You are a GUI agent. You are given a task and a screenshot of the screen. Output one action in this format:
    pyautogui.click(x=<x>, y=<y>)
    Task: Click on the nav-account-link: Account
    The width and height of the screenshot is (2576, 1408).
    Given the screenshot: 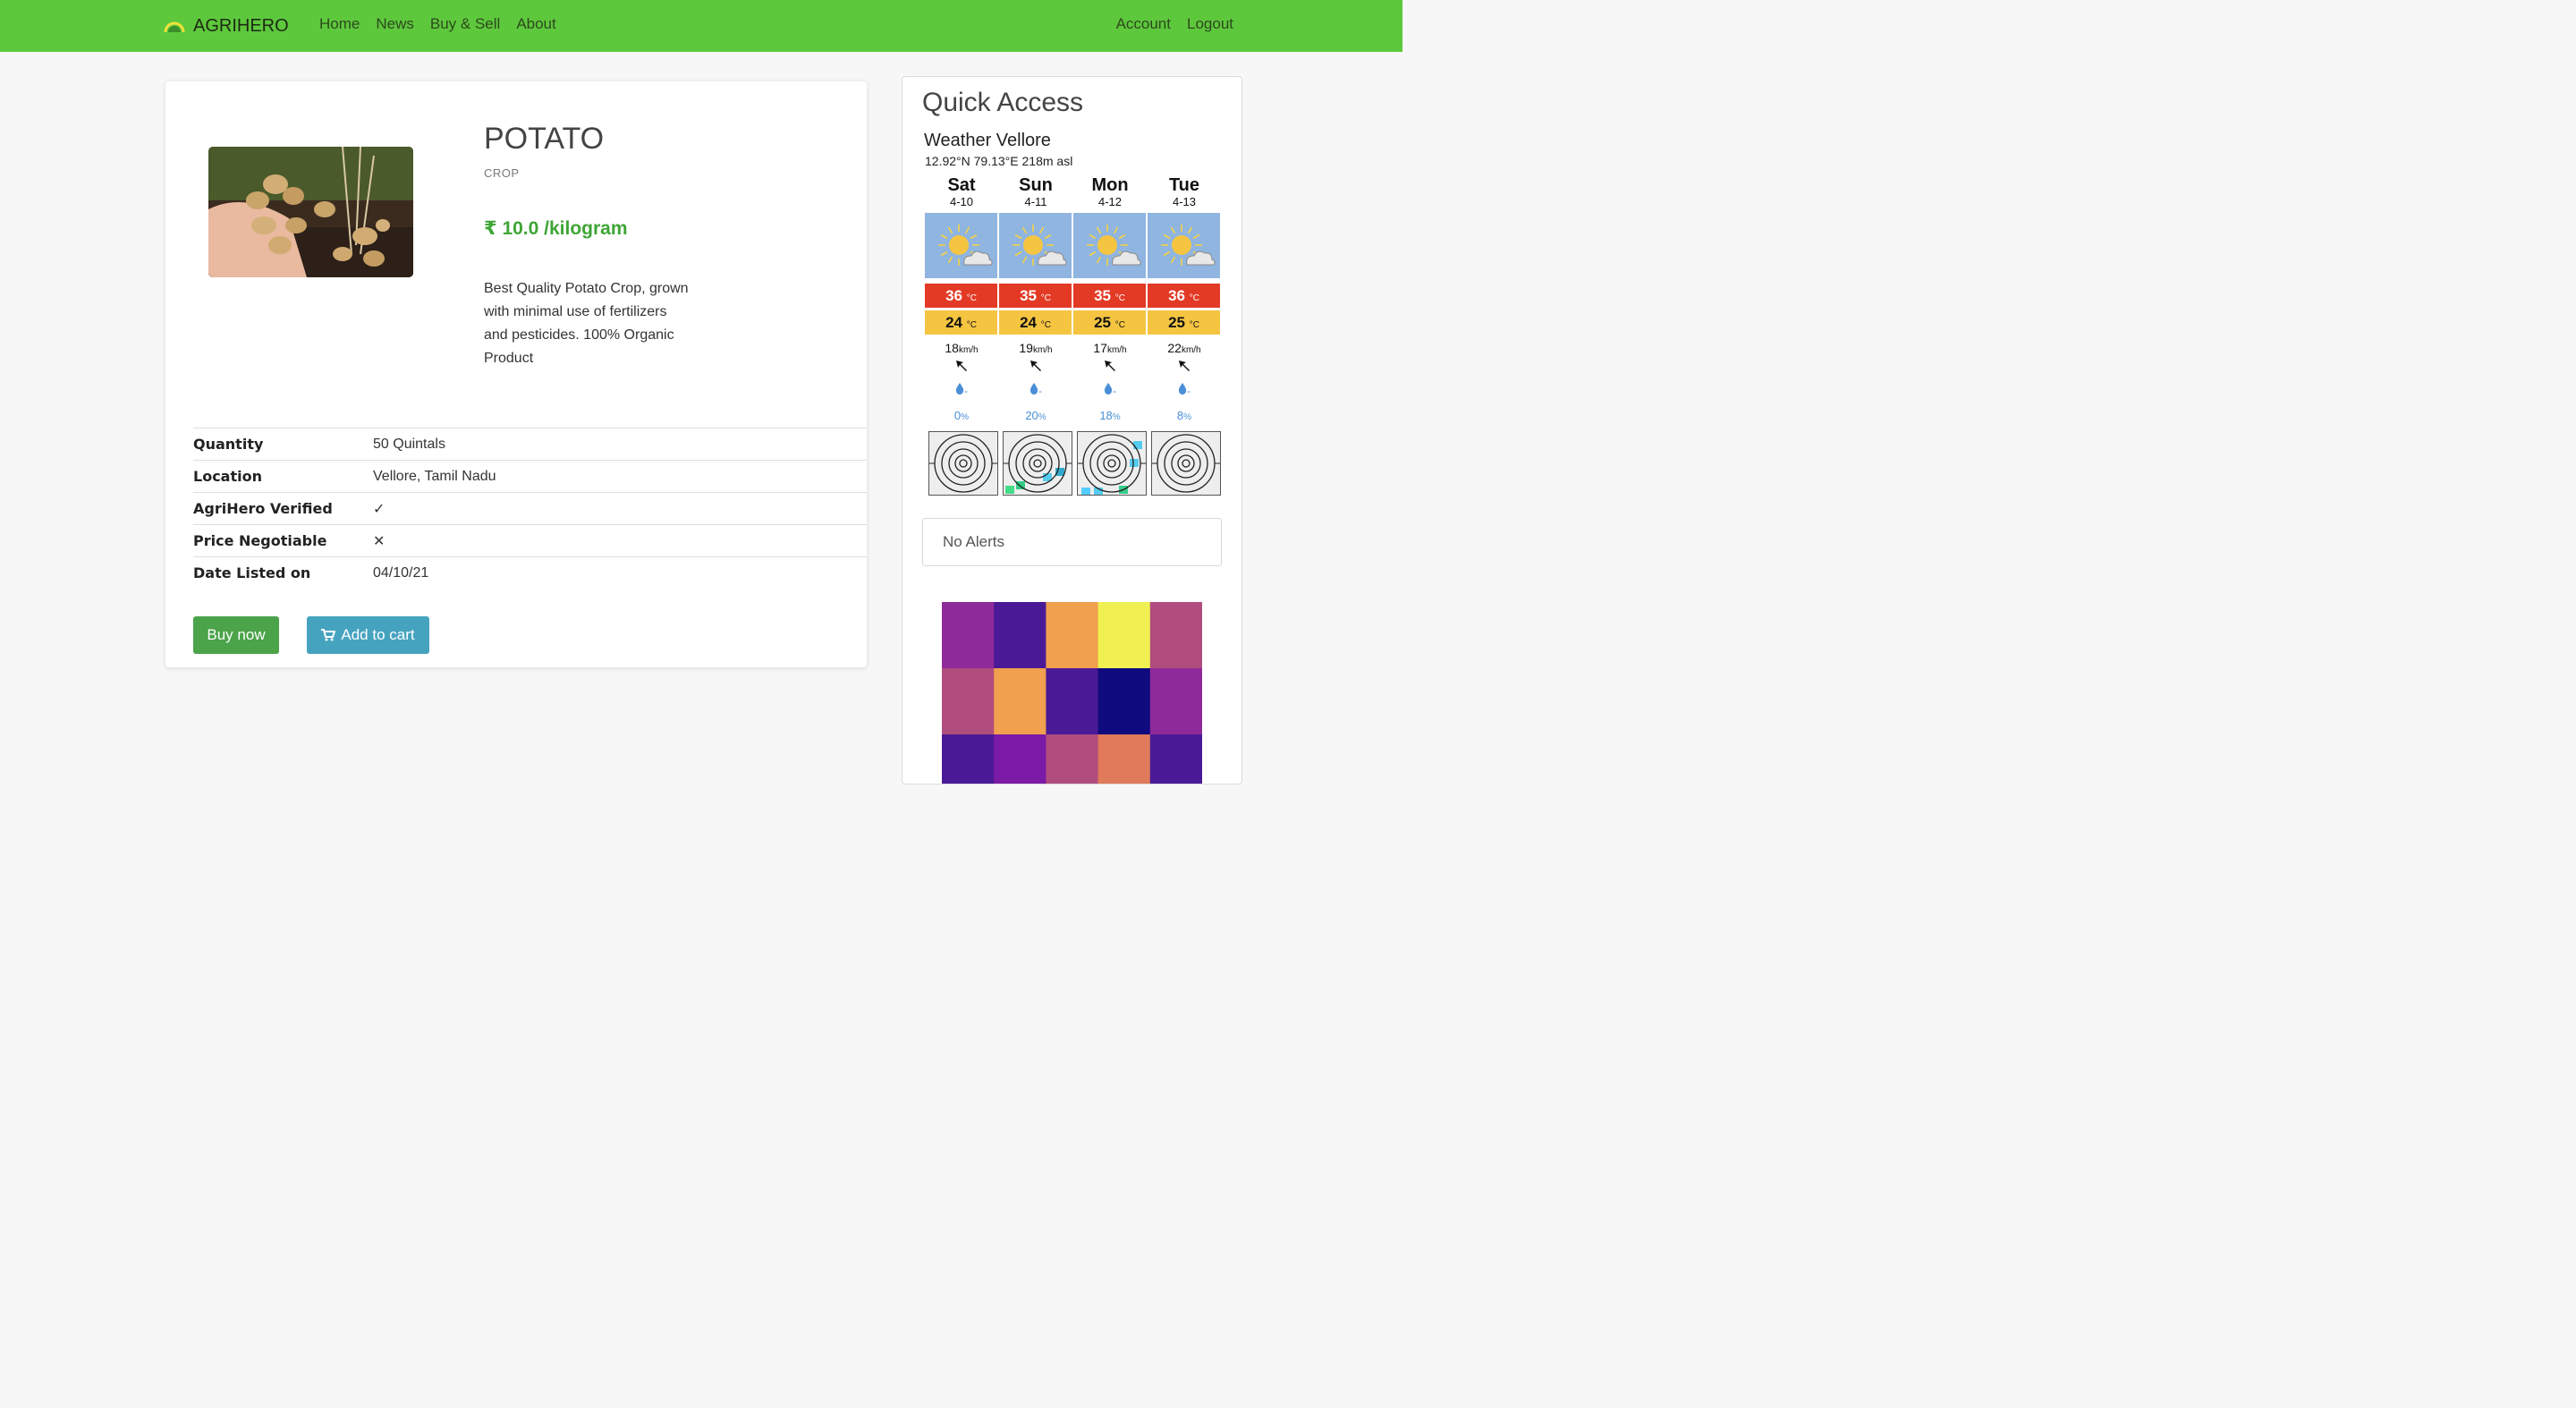 What is the action you would take?
    pyautogui.click(x=1143, y=24)
    